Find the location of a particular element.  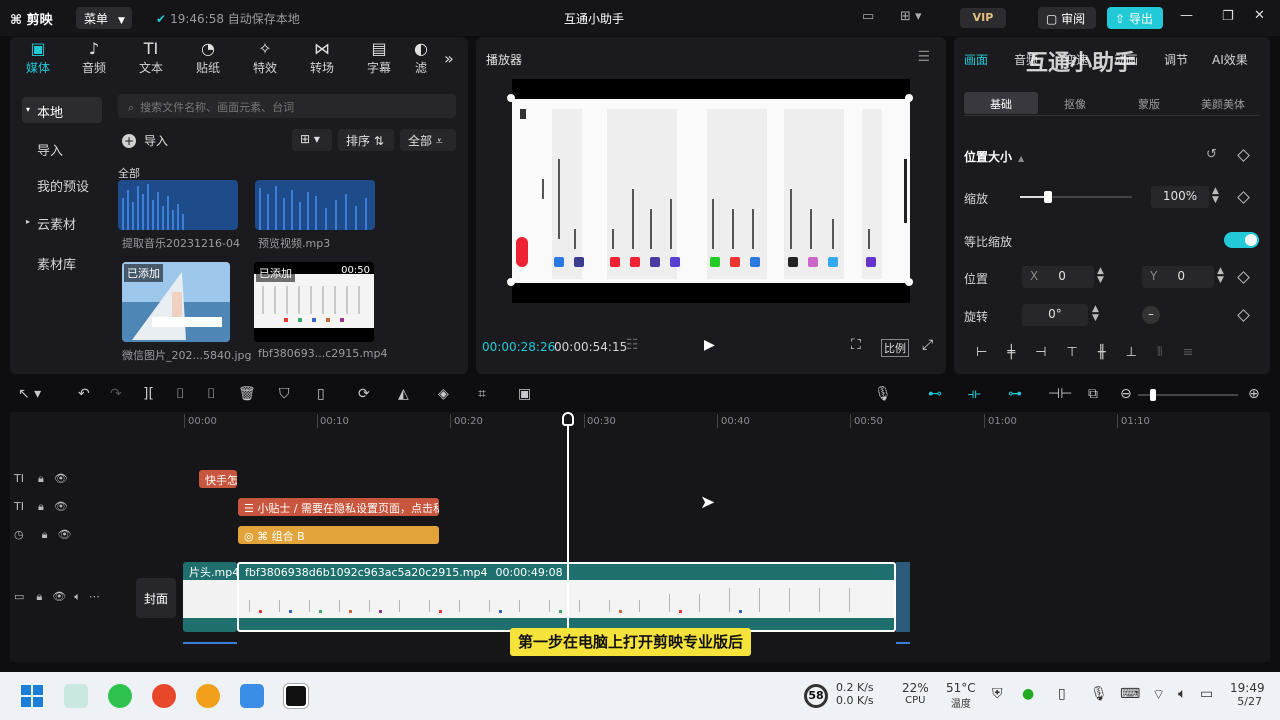

vip-badge: VIP is located at coordinates (983, 18).